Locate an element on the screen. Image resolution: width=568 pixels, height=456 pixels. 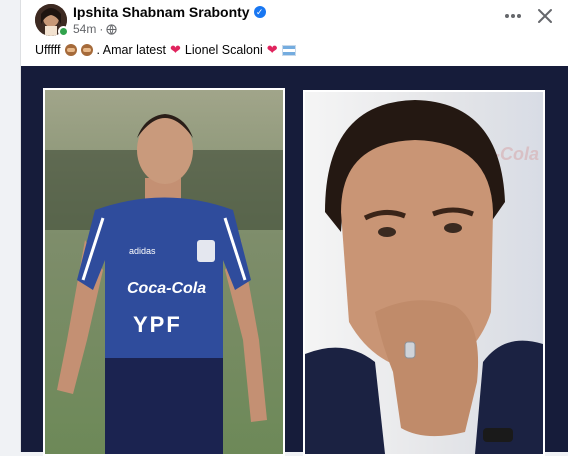
jersey-sponsor-coca-cola: Coca-Cola is located at coordinates (167, 288).